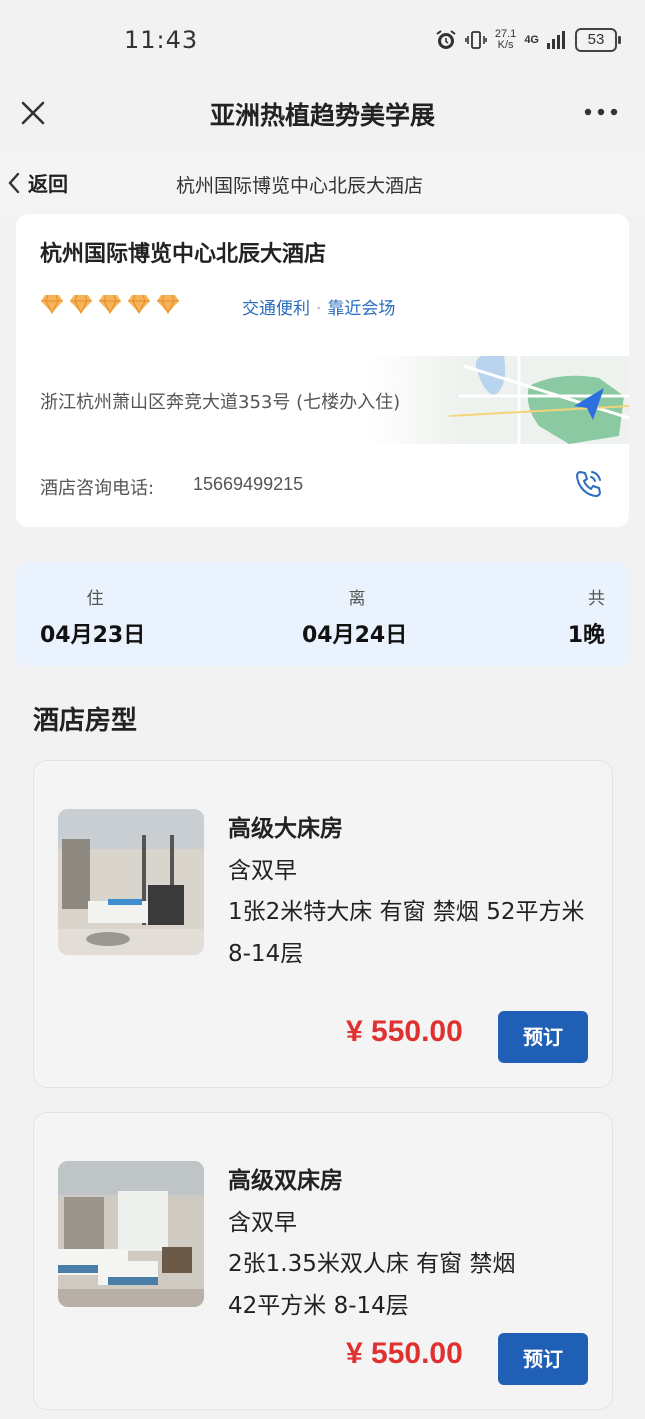  Describe the element at coordinates (446, 39) in the screenshot. I see `alarm-icon` at that location.